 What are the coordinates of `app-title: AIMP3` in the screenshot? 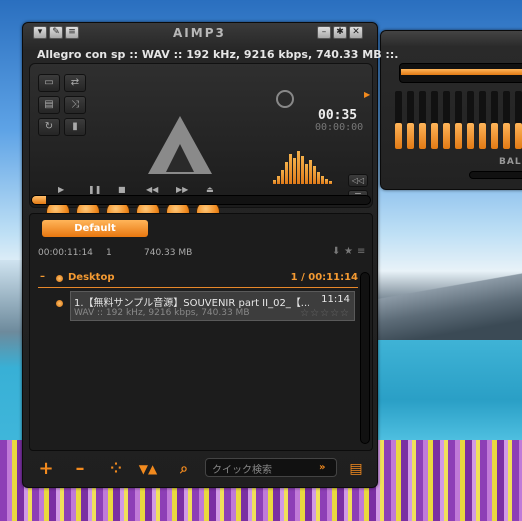 It's located at (199, 33).